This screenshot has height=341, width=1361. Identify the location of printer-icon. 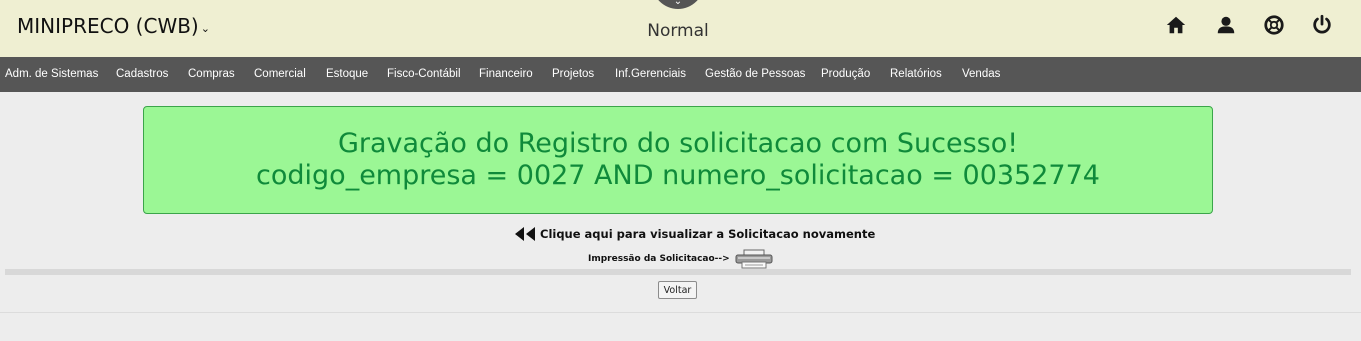
(754, 259).